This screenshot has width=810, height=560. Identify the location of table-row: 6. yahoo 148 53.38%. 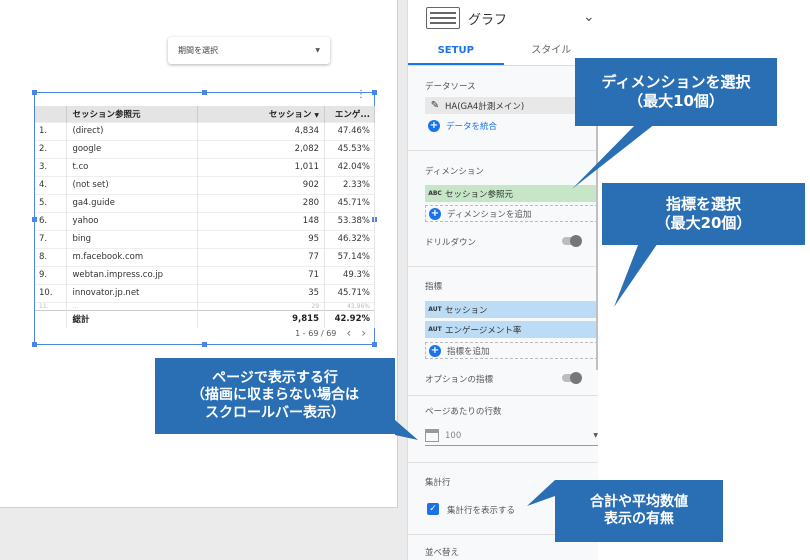
(205, 220).